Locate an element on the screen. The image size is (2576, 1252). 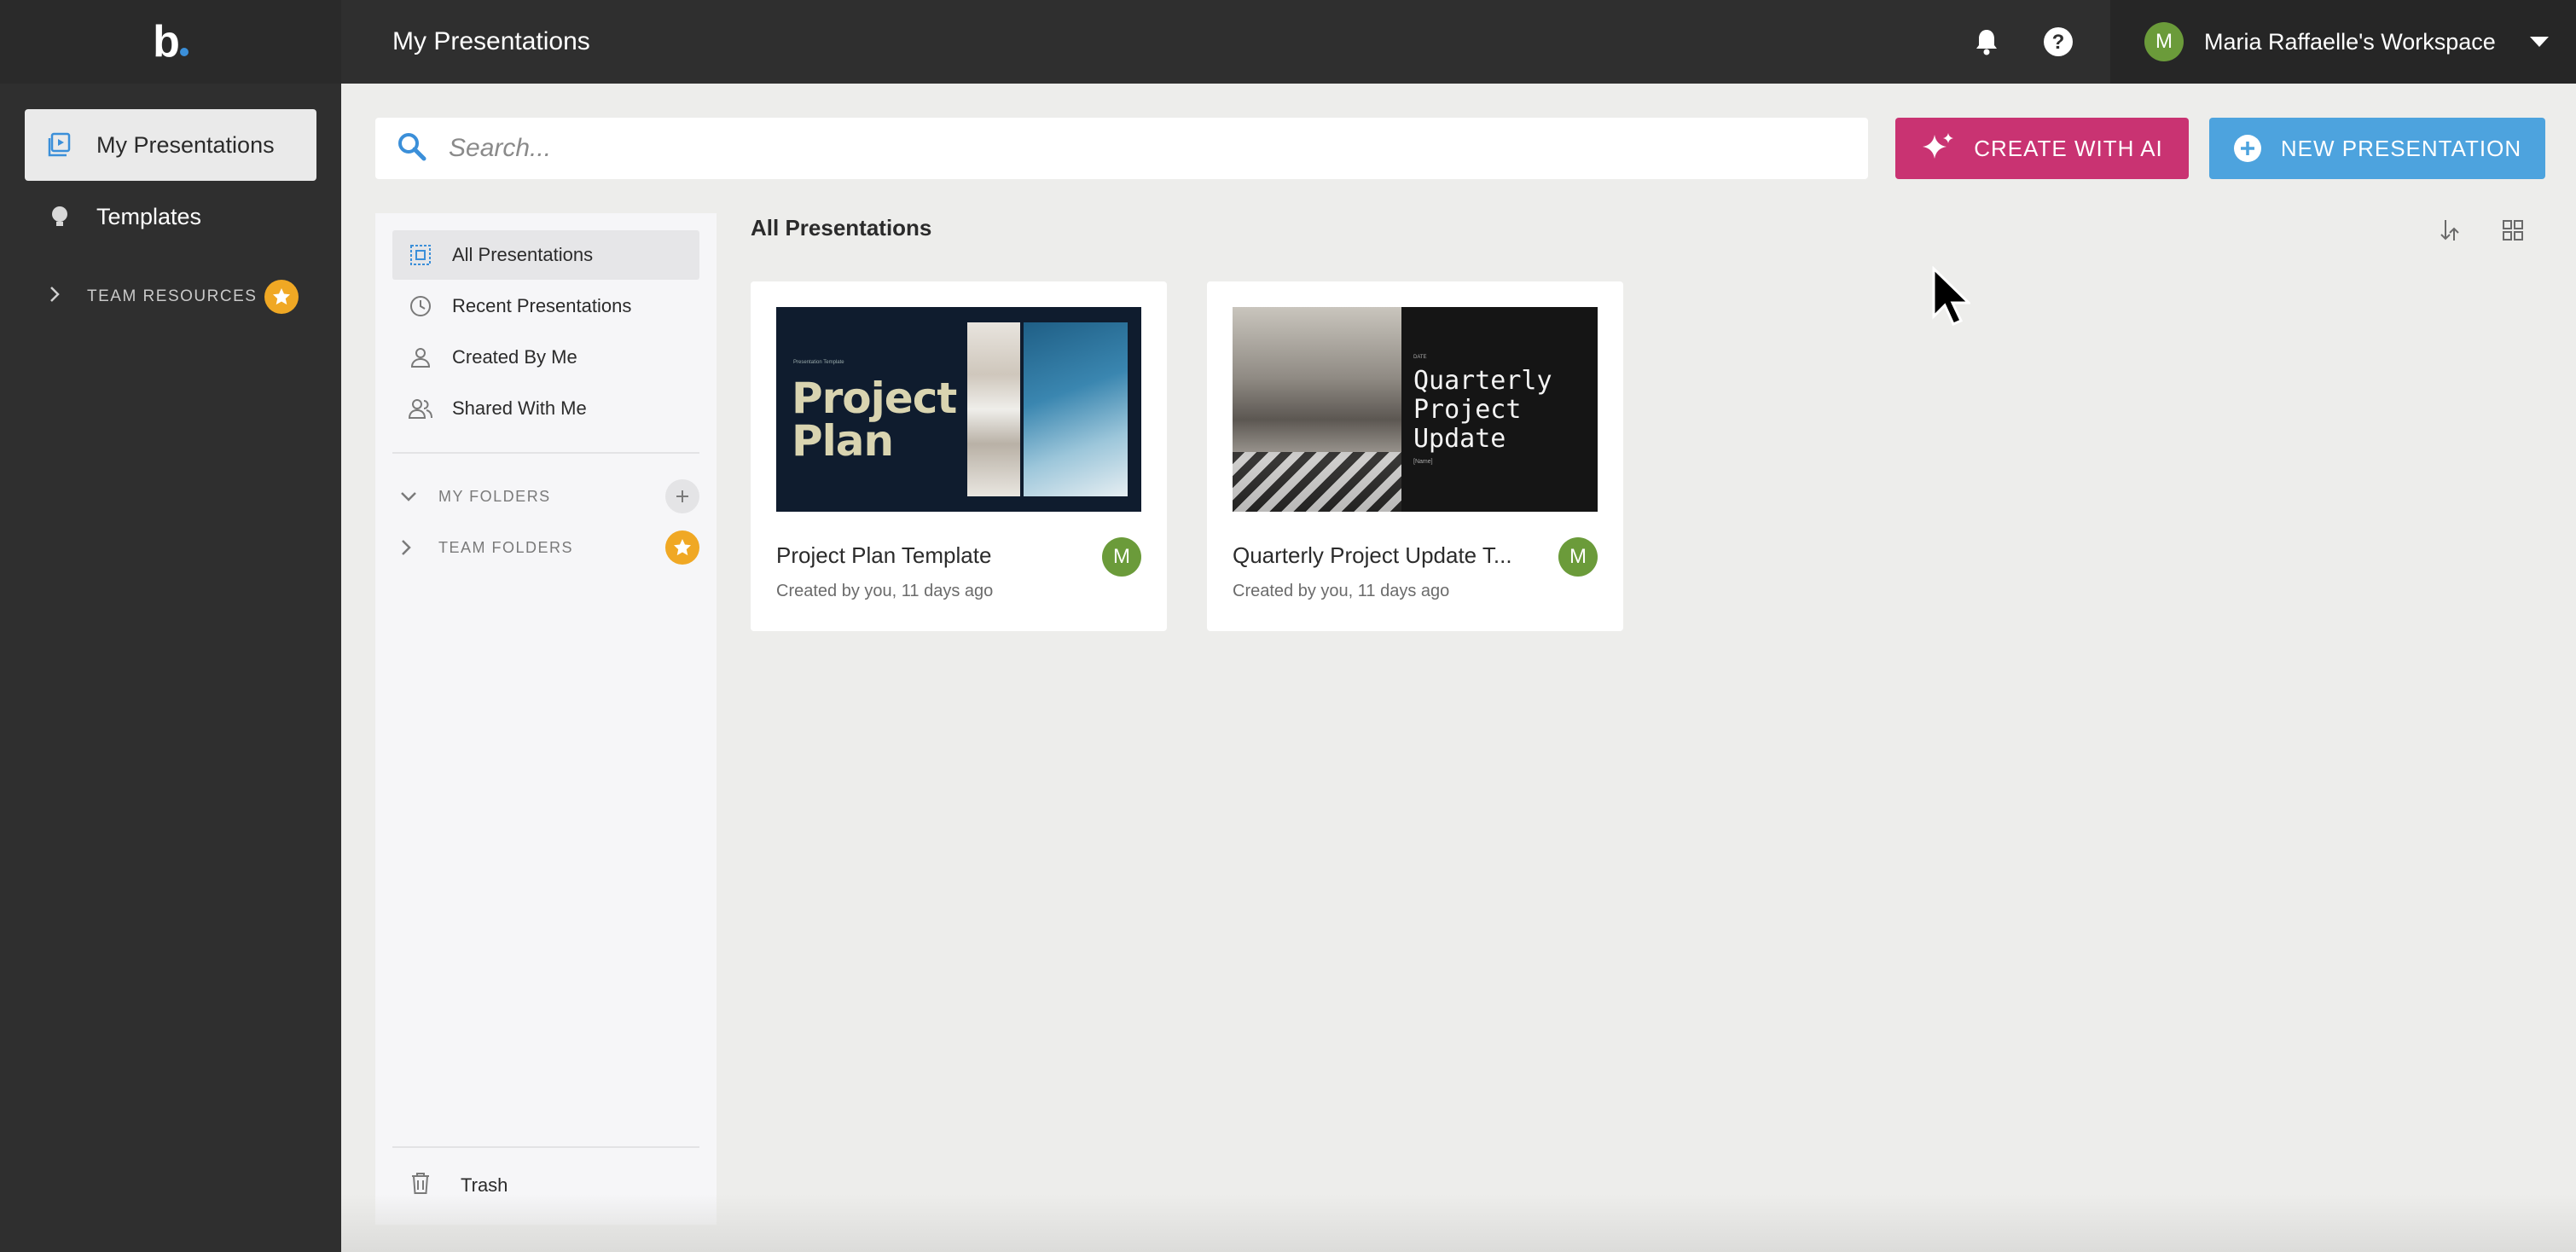
users-icon is located at coordinates (420, 409).